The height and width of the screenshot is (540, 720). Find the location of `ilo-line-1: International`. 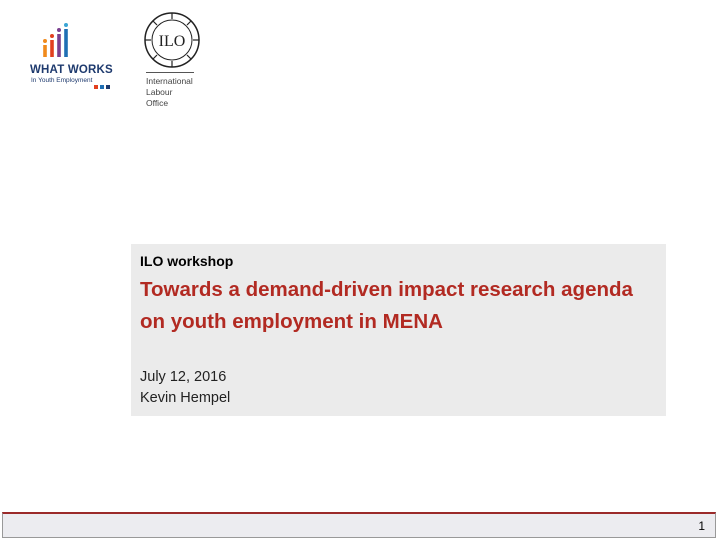

ilo-line-1: International is located at coordinates (169, 81).